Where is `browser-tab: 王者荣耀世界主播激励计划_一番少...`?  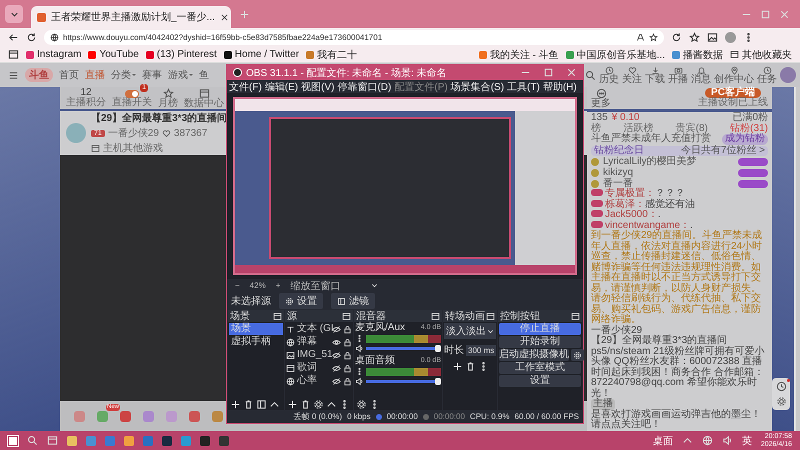 browser-tab: 王者荣耀世界主播激励计划_一番少... is located at coordinates (131, 17).